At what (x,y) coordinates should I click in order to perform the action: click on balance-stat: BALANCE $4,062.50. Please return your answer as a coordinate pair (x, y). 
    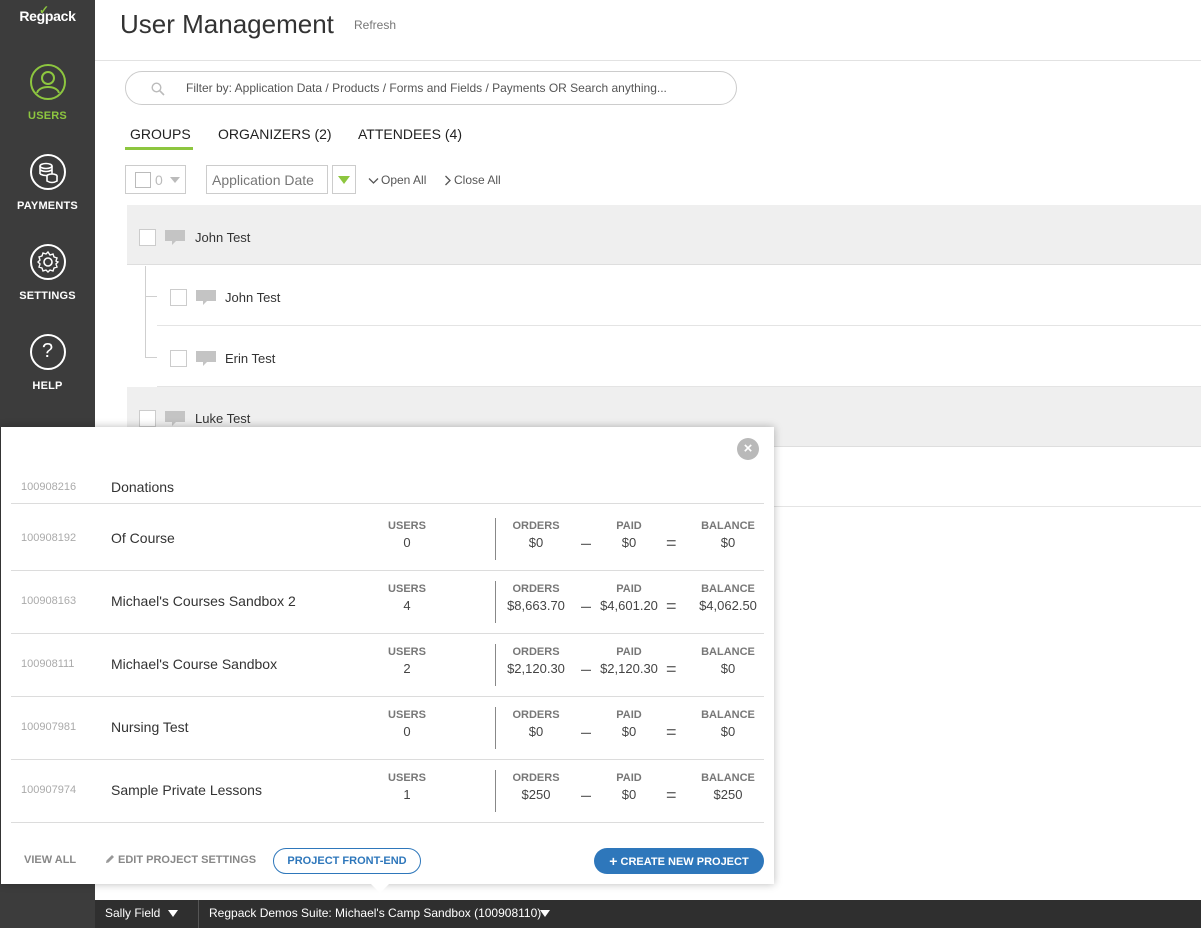
    Looking at the image, I should click on (728, 598).